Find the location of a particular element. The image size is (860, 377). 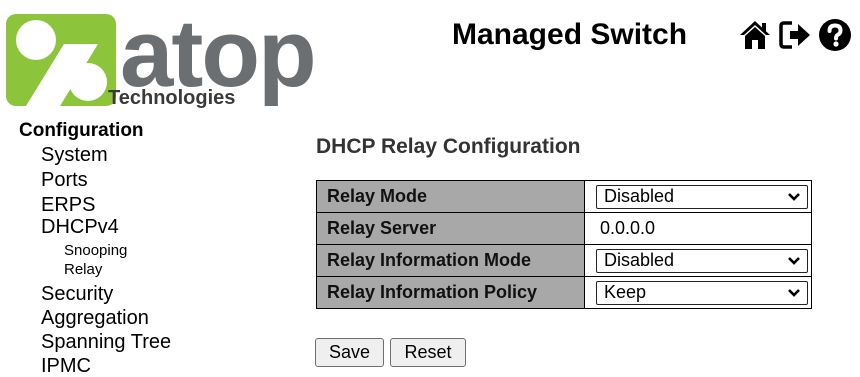

relay-information-mode-label: Relay Information Mode is located at coordinates (450, 260).